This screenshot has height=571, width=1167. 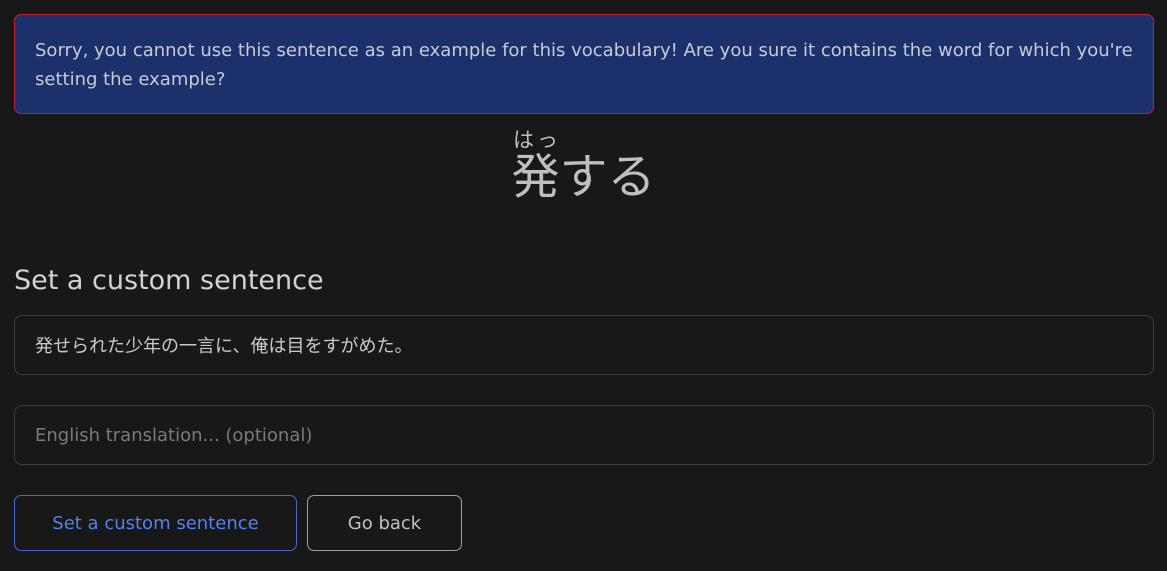 I want to click on translation-input, so click(x=584, y=435).